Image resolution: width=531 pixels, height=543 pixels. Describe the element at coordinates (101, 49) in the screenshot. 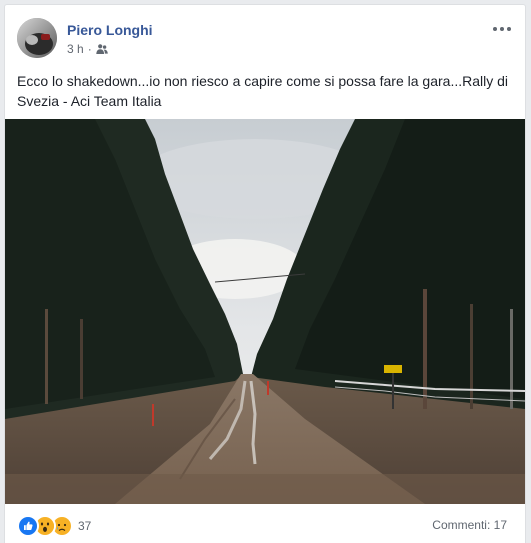

I see `friends-icon` at that location.